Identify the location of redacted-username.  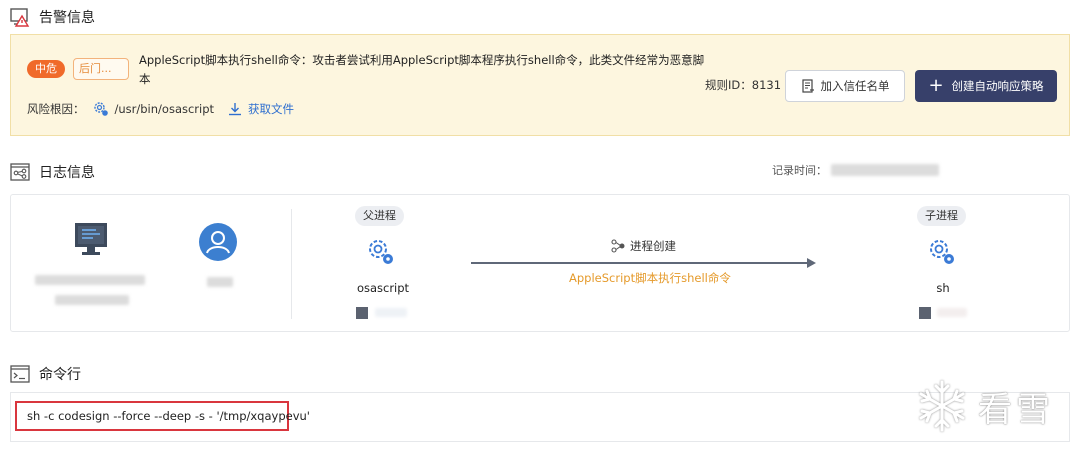
(220, 282).